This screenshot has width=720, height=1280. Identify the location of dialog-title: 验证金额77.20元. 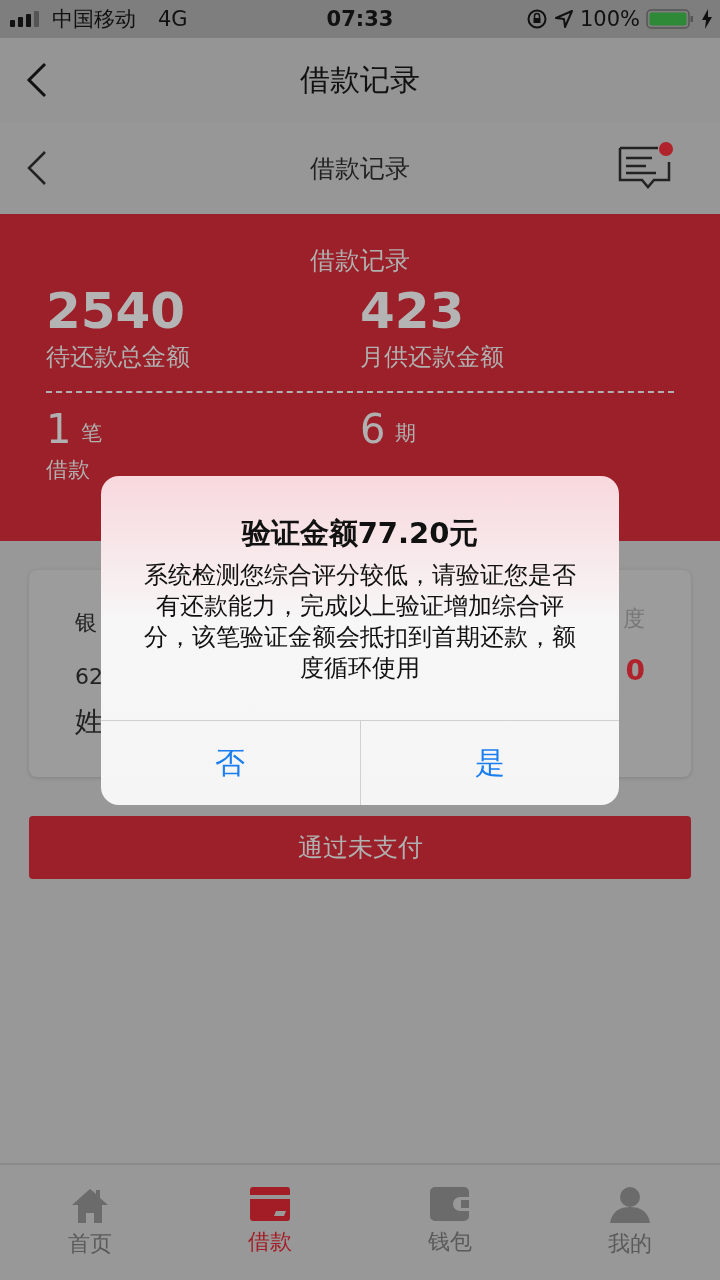
(360, 533).